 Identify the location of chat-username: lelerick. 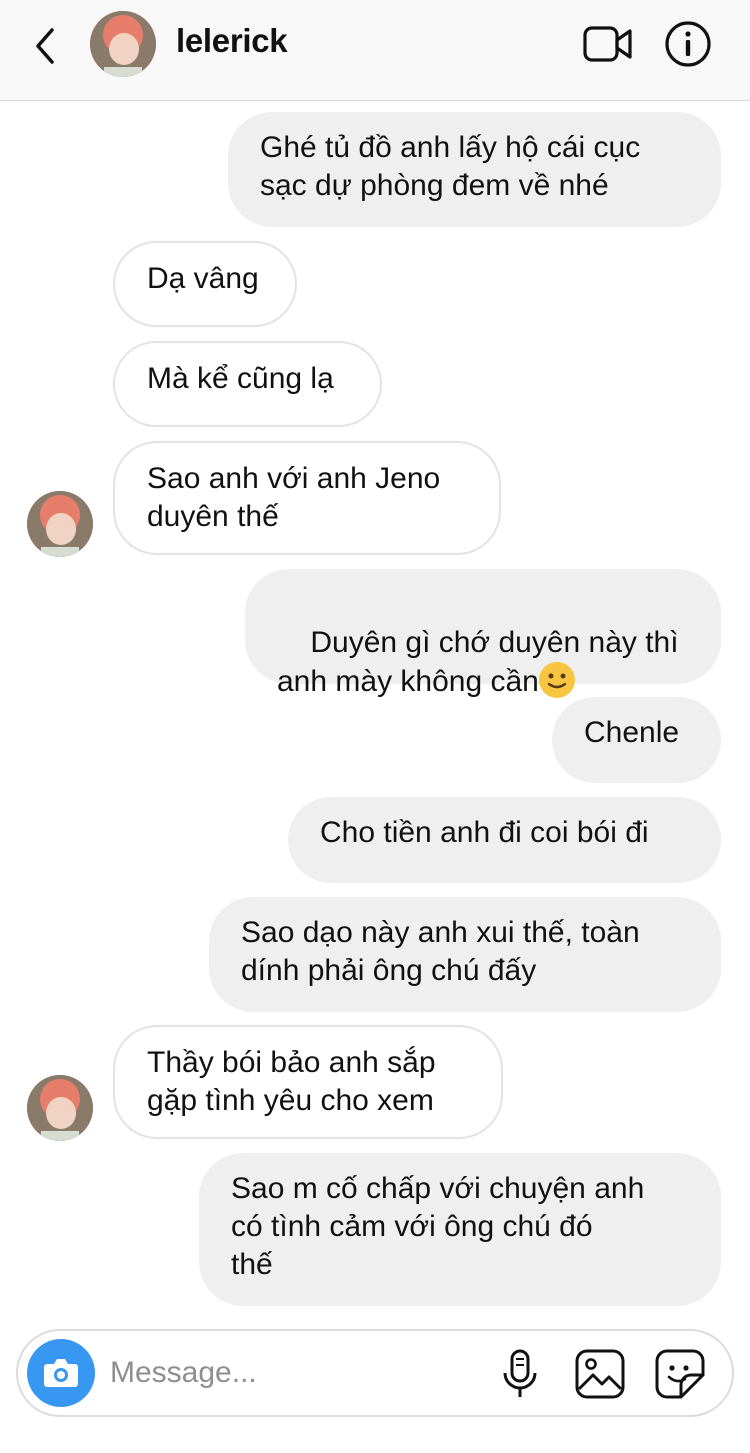
(232, 41).